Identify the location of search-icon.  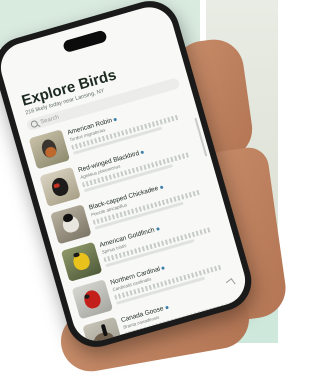
(34, 124).